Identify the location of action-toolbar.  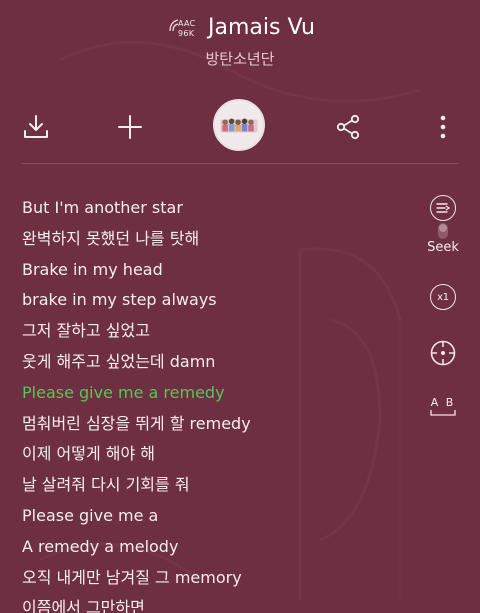
(240, 126).